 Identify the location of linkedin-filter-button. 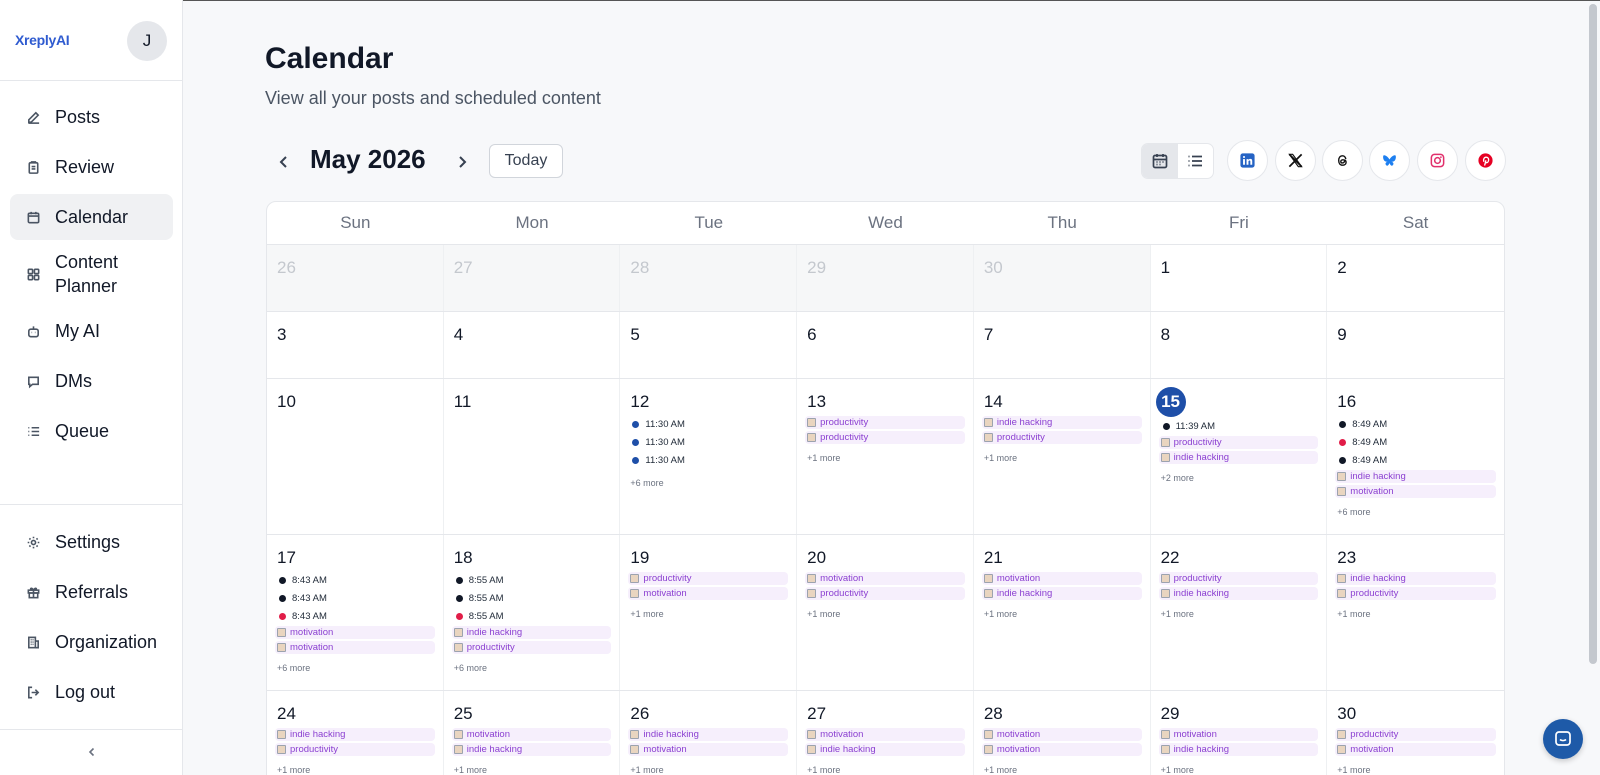
(1247, 160).